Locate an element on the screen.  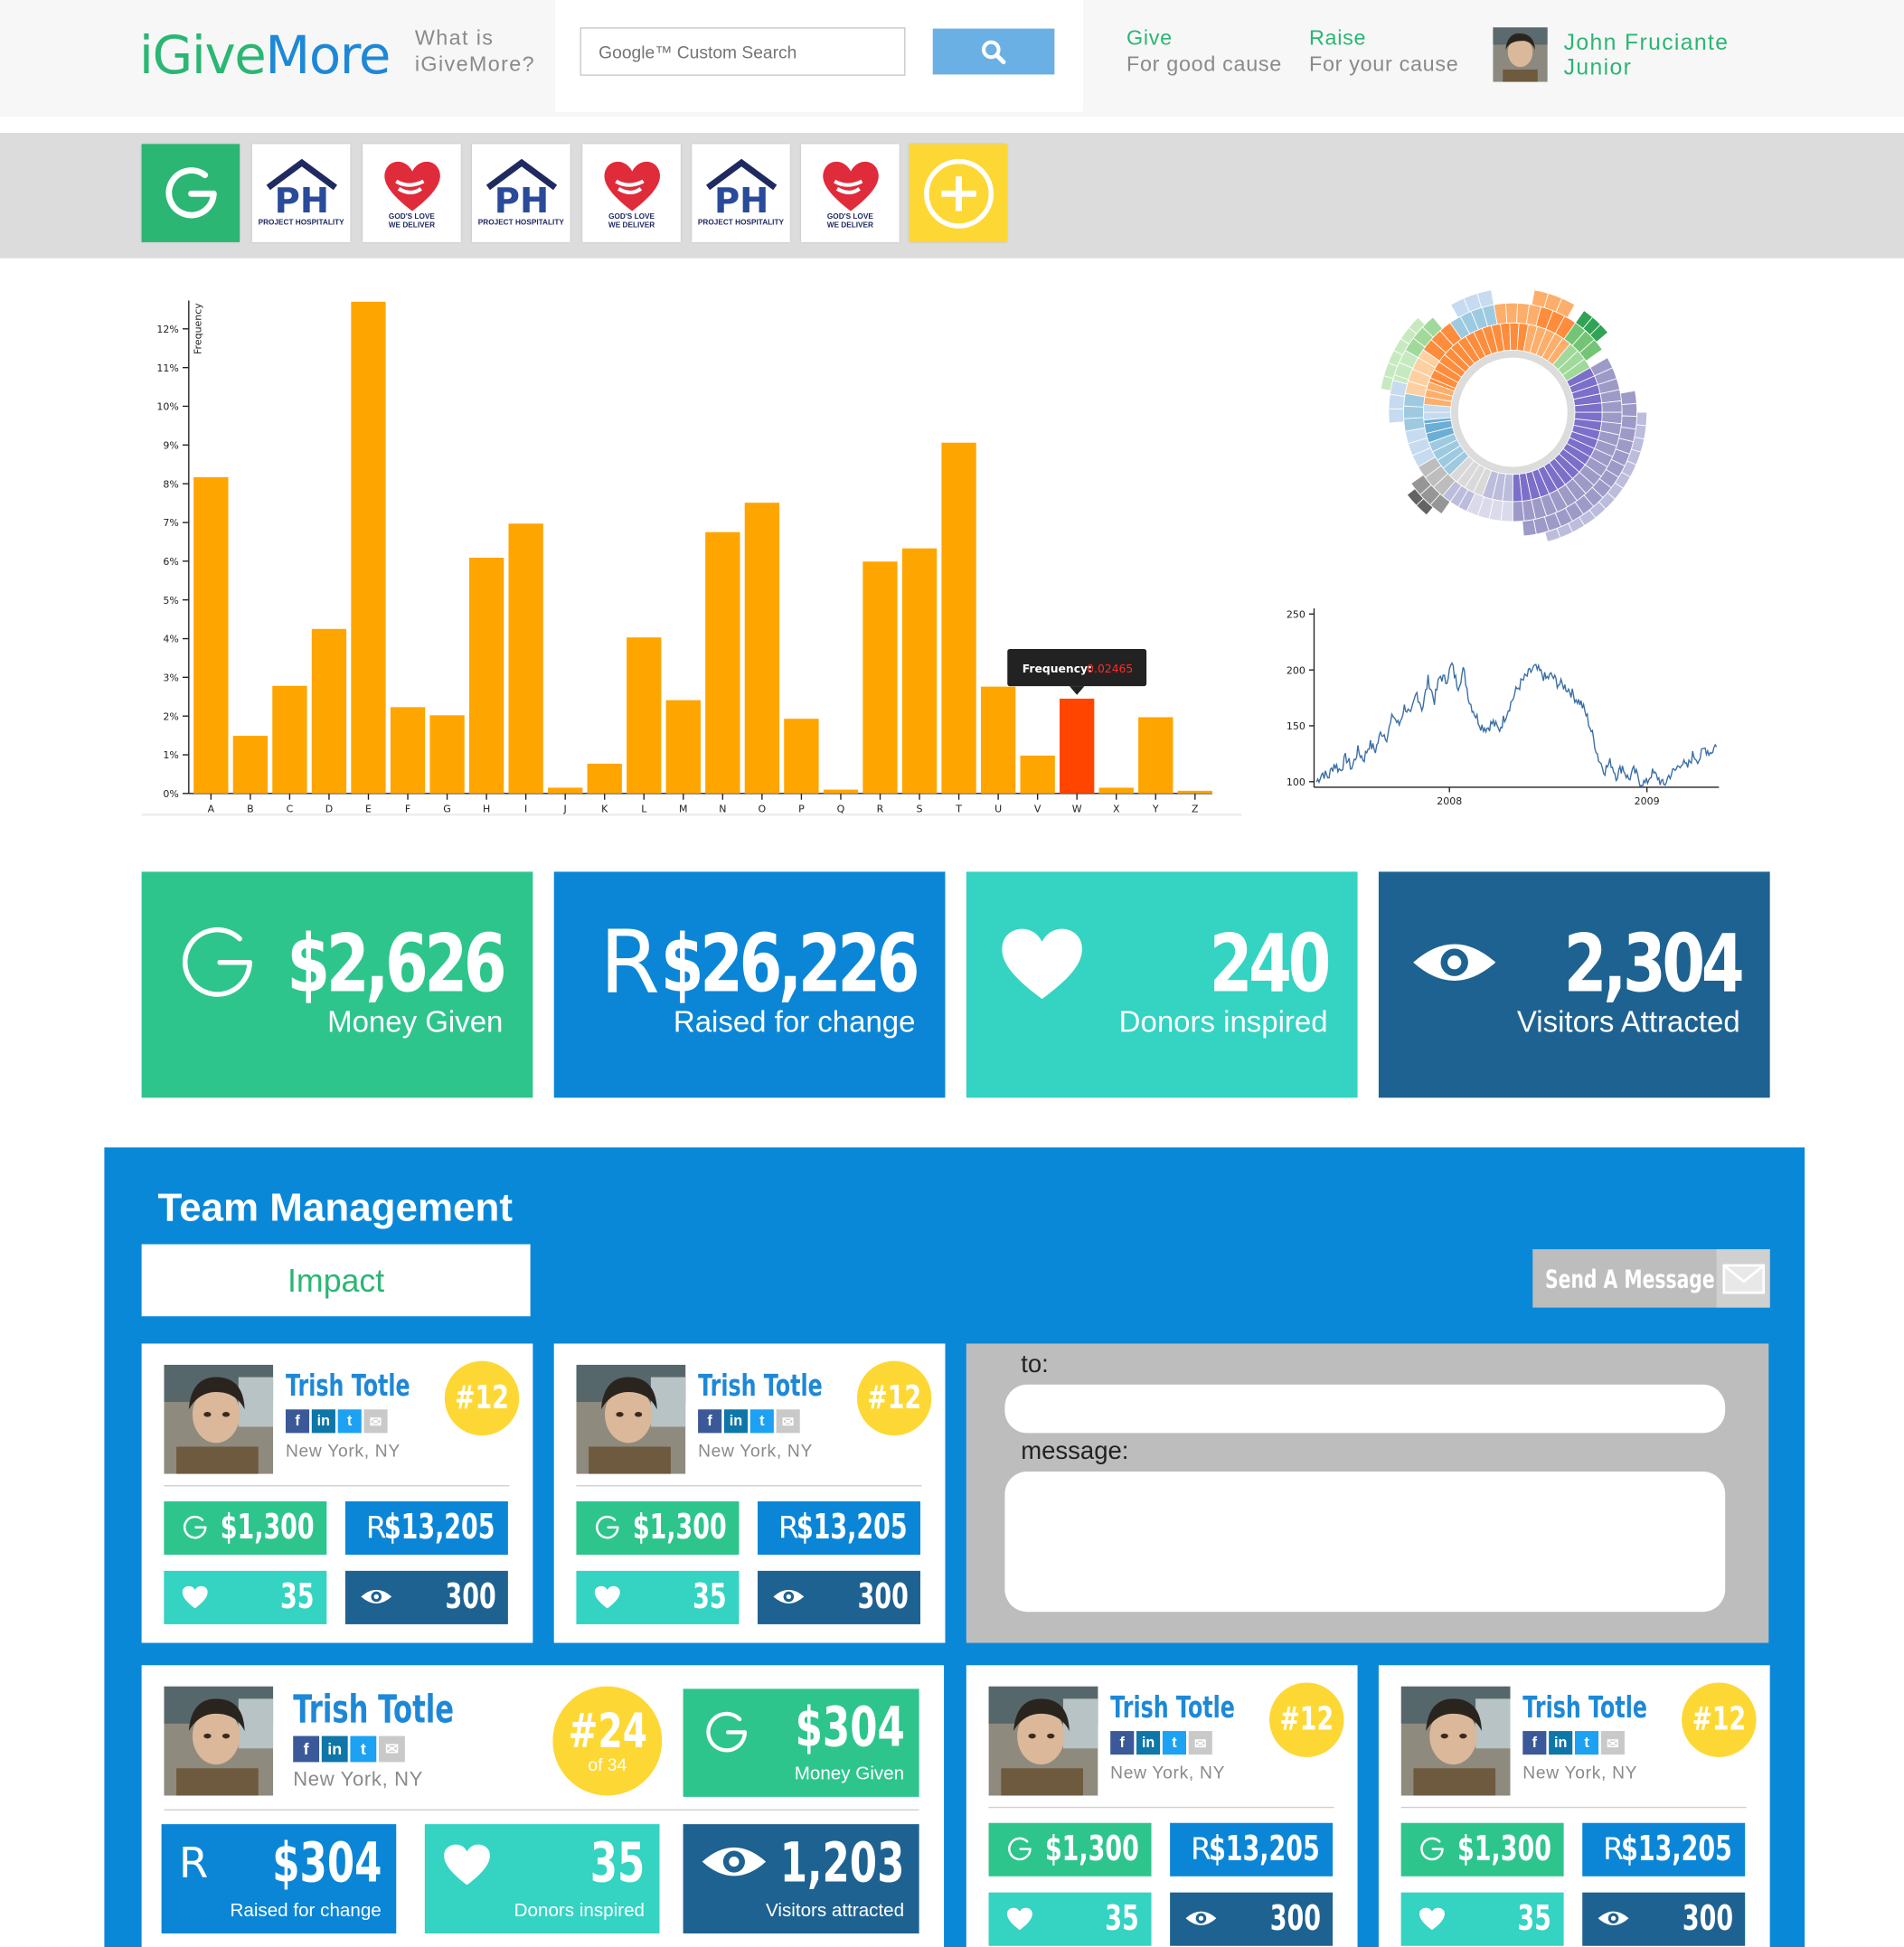
g-icon is located at coordinates (217, 963).